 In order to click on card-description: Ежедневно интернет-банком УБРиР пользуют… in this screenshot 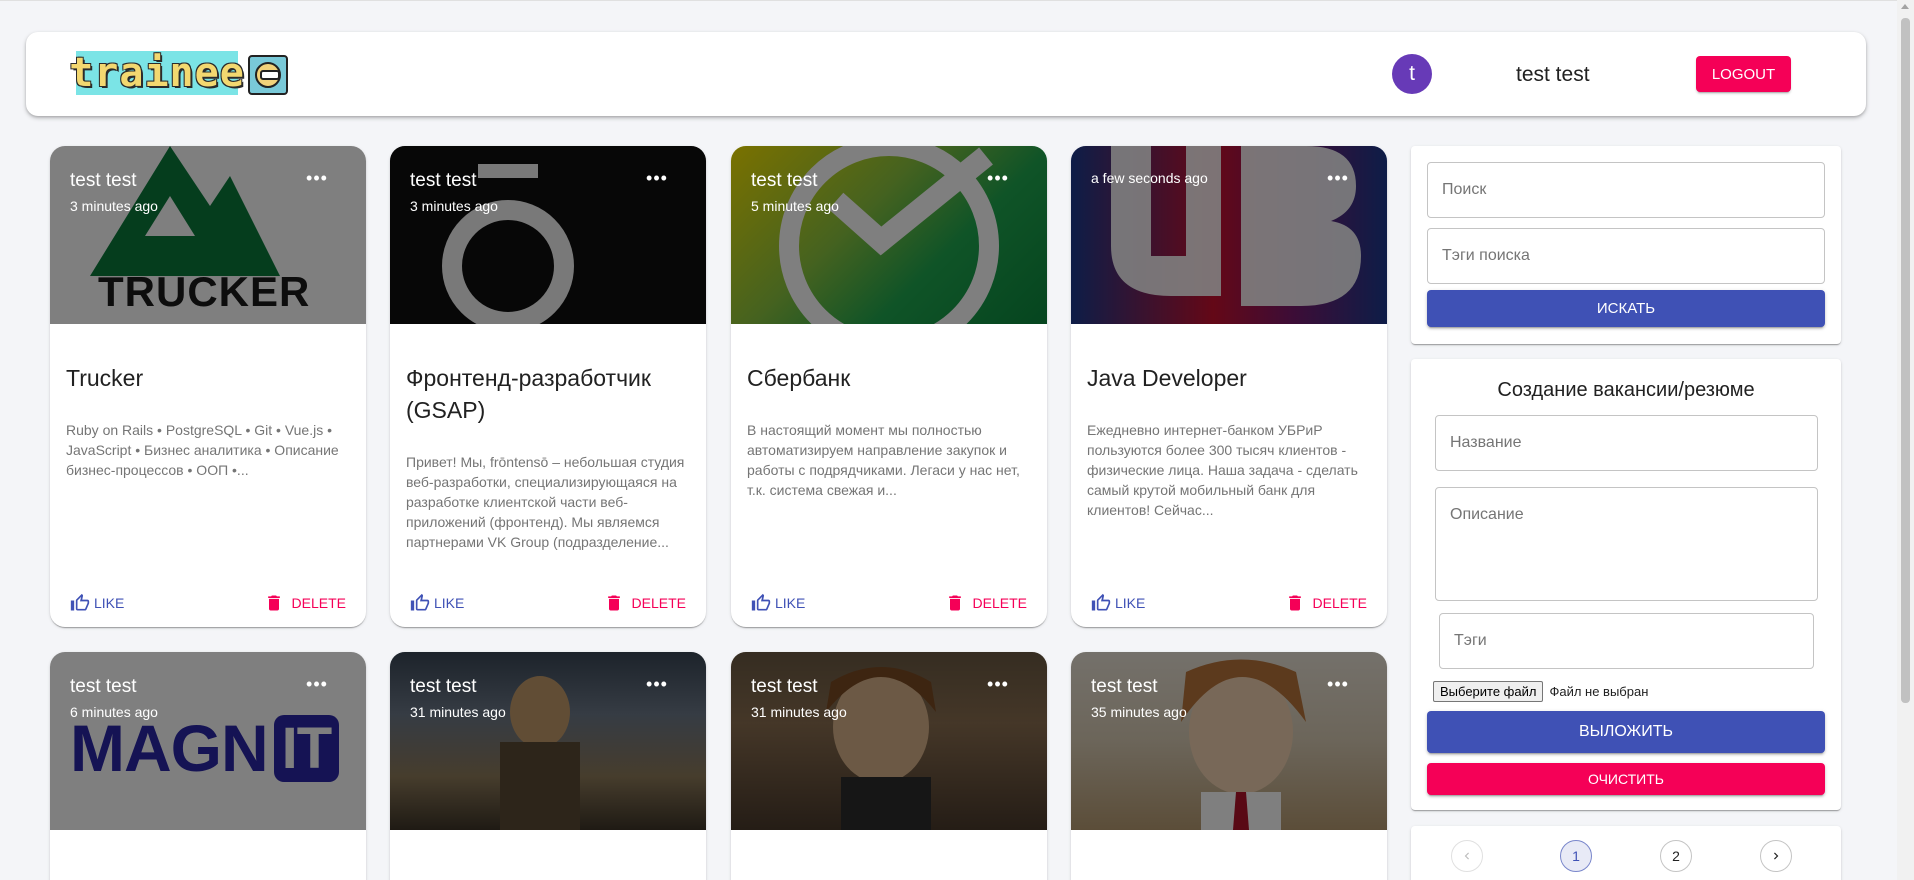, I will do `click(1222, 470)`.